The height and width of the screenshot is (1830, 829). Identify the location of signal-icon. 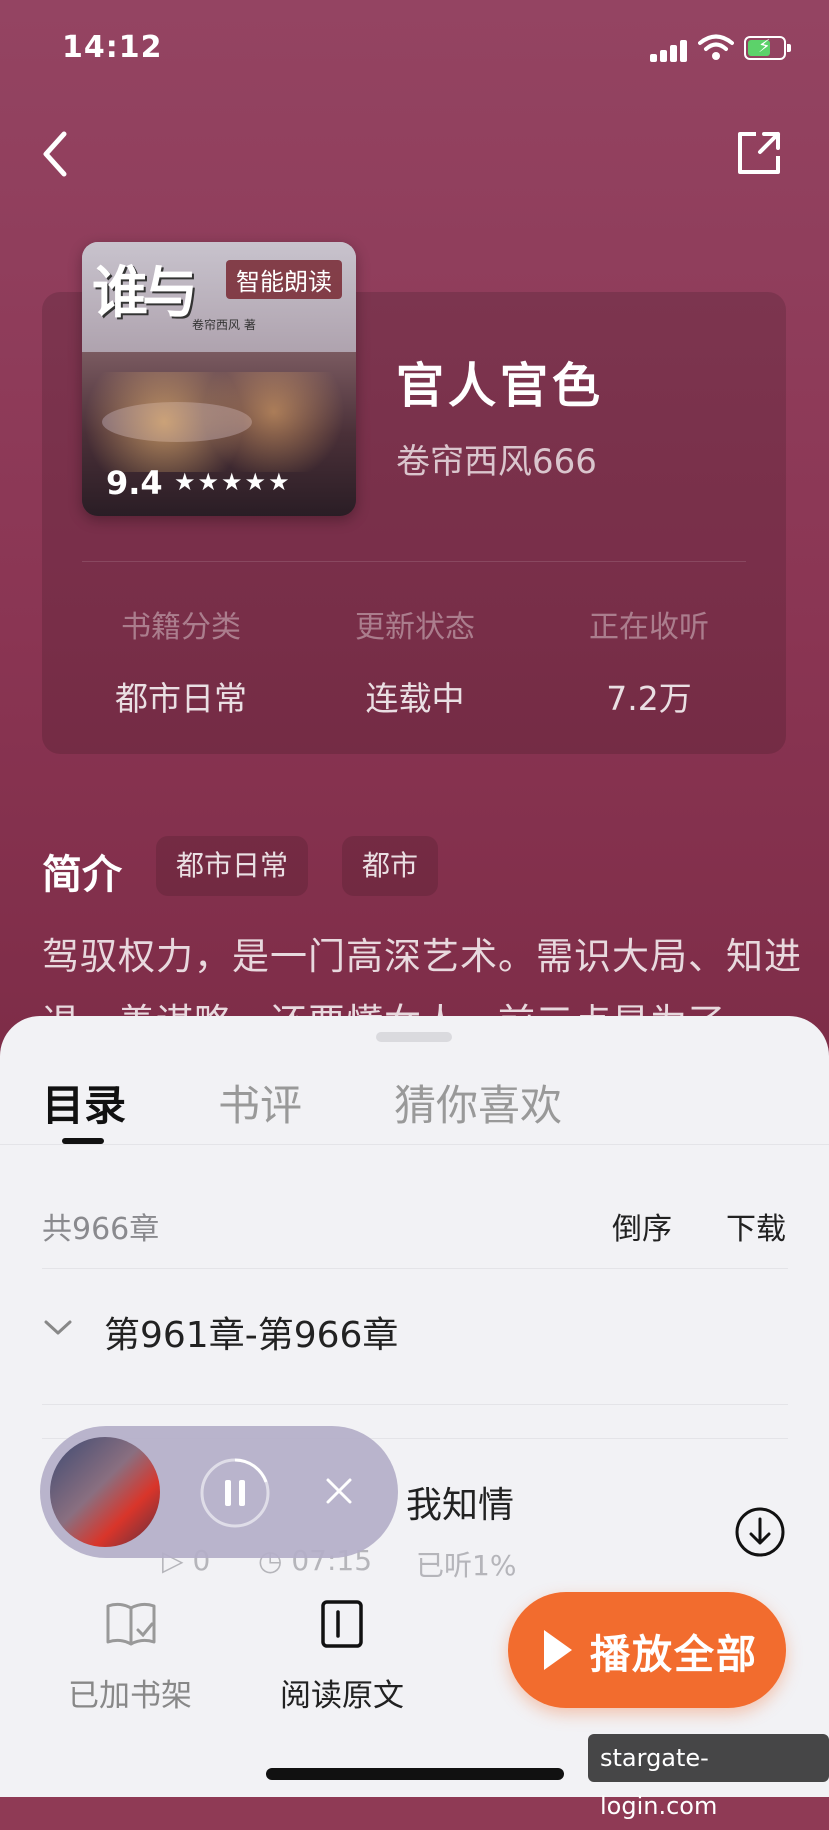
(670, 50).